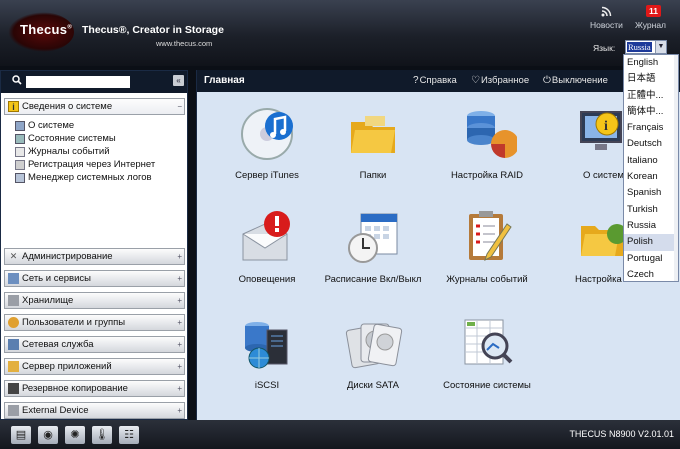 The width and height of the screenshot is (680, 449). What do you see at coordinates (94, 106) in the screenshot?
I see `section-system-info: i Сведения о системе −` at bounding box center [94, 106].